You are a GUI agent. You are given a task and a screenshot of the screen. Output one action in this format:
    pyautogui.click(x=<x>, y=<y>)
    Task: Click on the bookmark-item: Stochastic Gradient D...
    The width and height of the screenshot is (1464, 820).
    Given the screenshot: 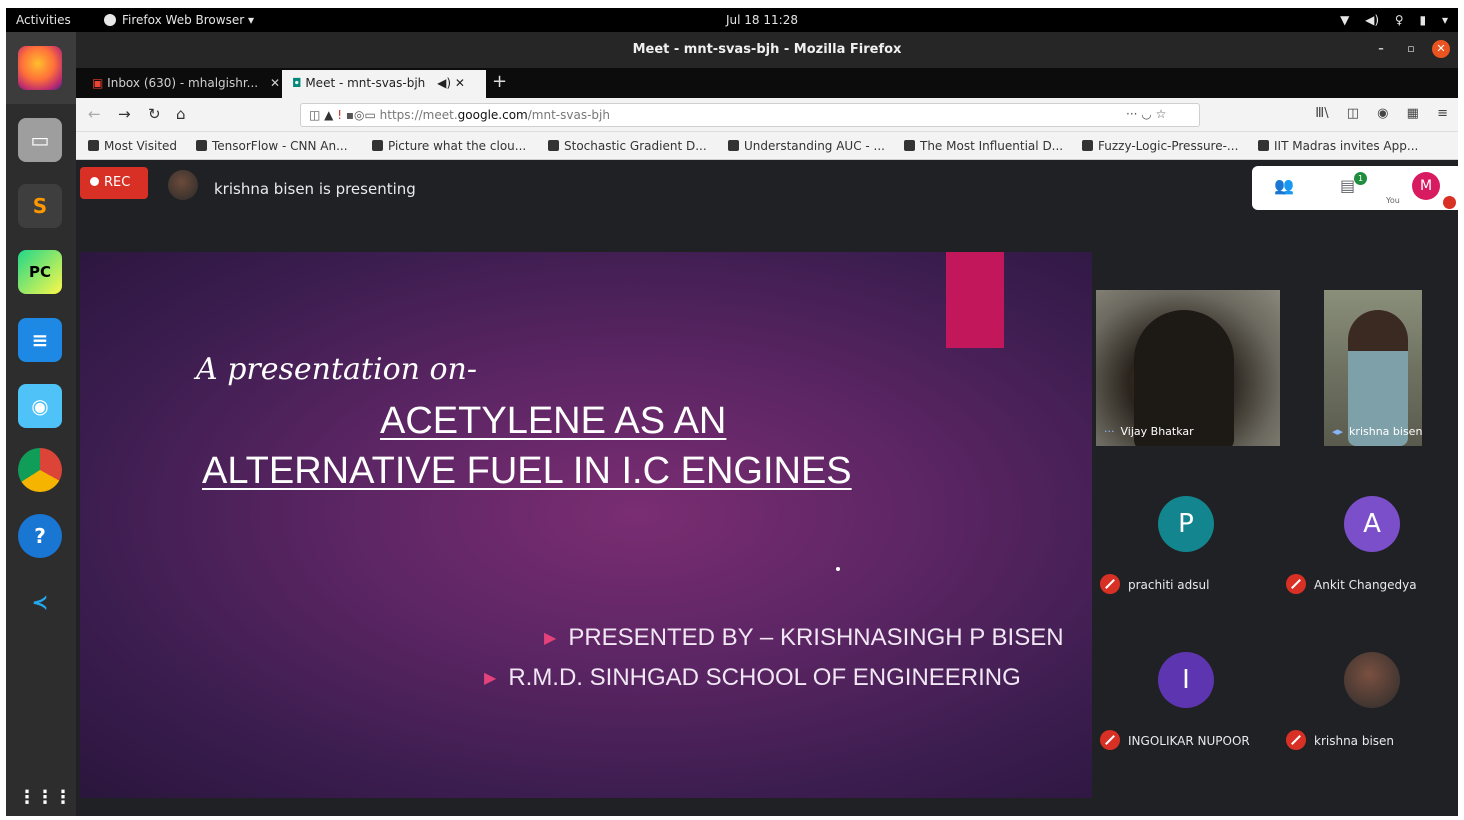 What is the action you would take?
    pyautogui.click(x=627, y=146)
    